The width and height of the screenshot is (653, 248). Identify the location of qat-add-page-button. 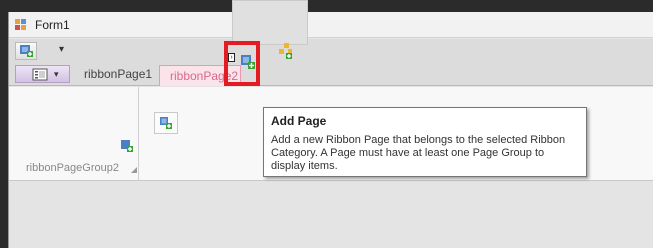
(26, 51).